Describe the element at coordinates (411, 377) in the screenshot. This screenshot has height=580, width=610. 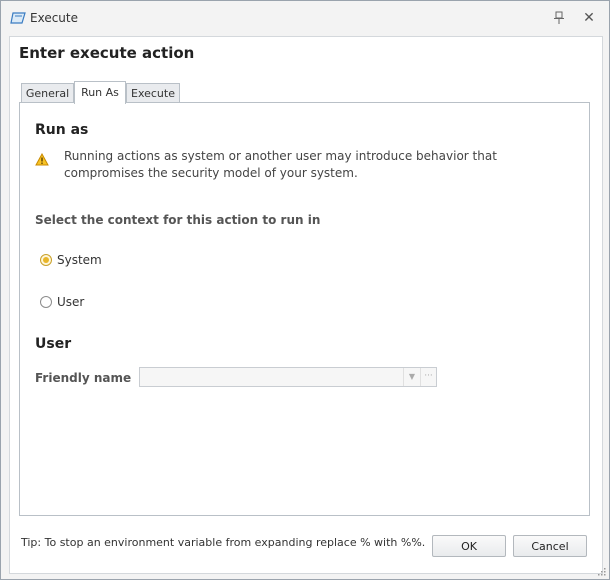
I see `chevron-down-icon: ▼` at that location.